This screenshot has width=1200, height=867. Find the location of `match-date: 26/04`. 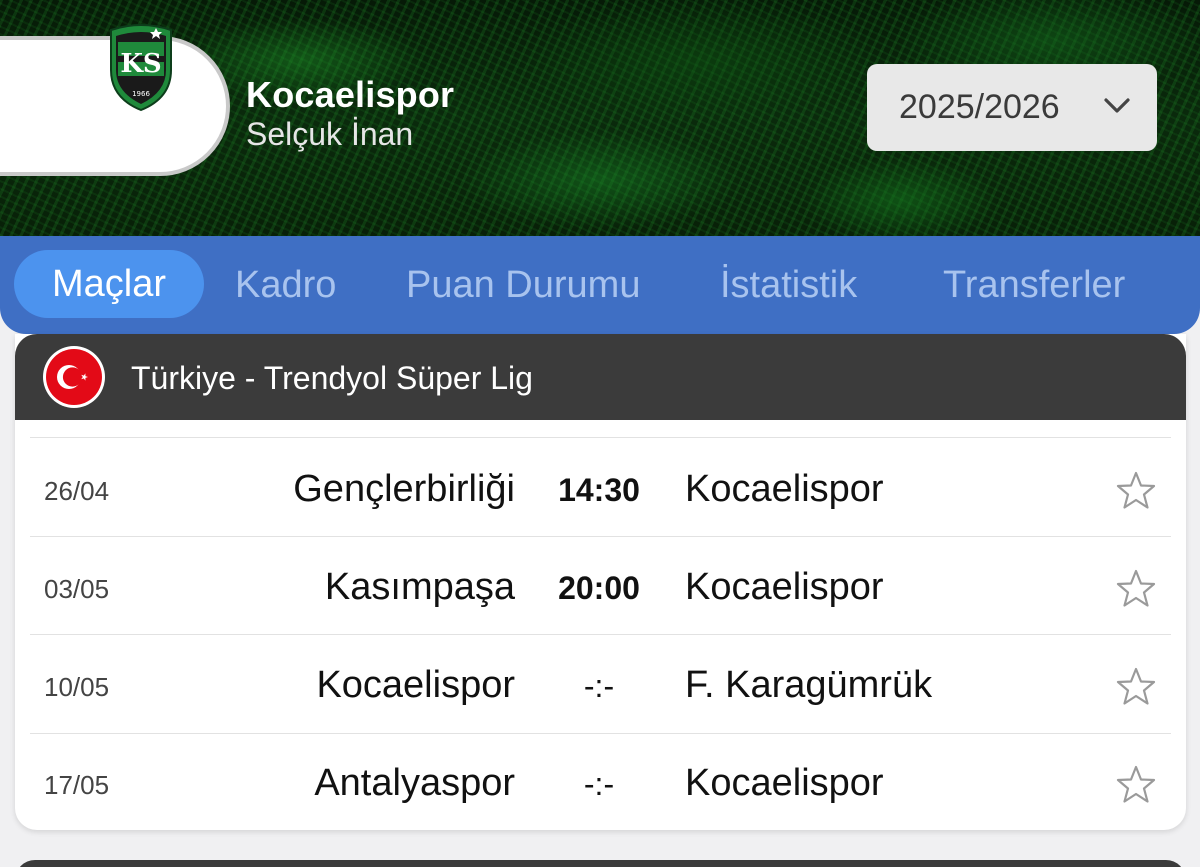

match-date: 26/04 is located at coordinates (77, 491).